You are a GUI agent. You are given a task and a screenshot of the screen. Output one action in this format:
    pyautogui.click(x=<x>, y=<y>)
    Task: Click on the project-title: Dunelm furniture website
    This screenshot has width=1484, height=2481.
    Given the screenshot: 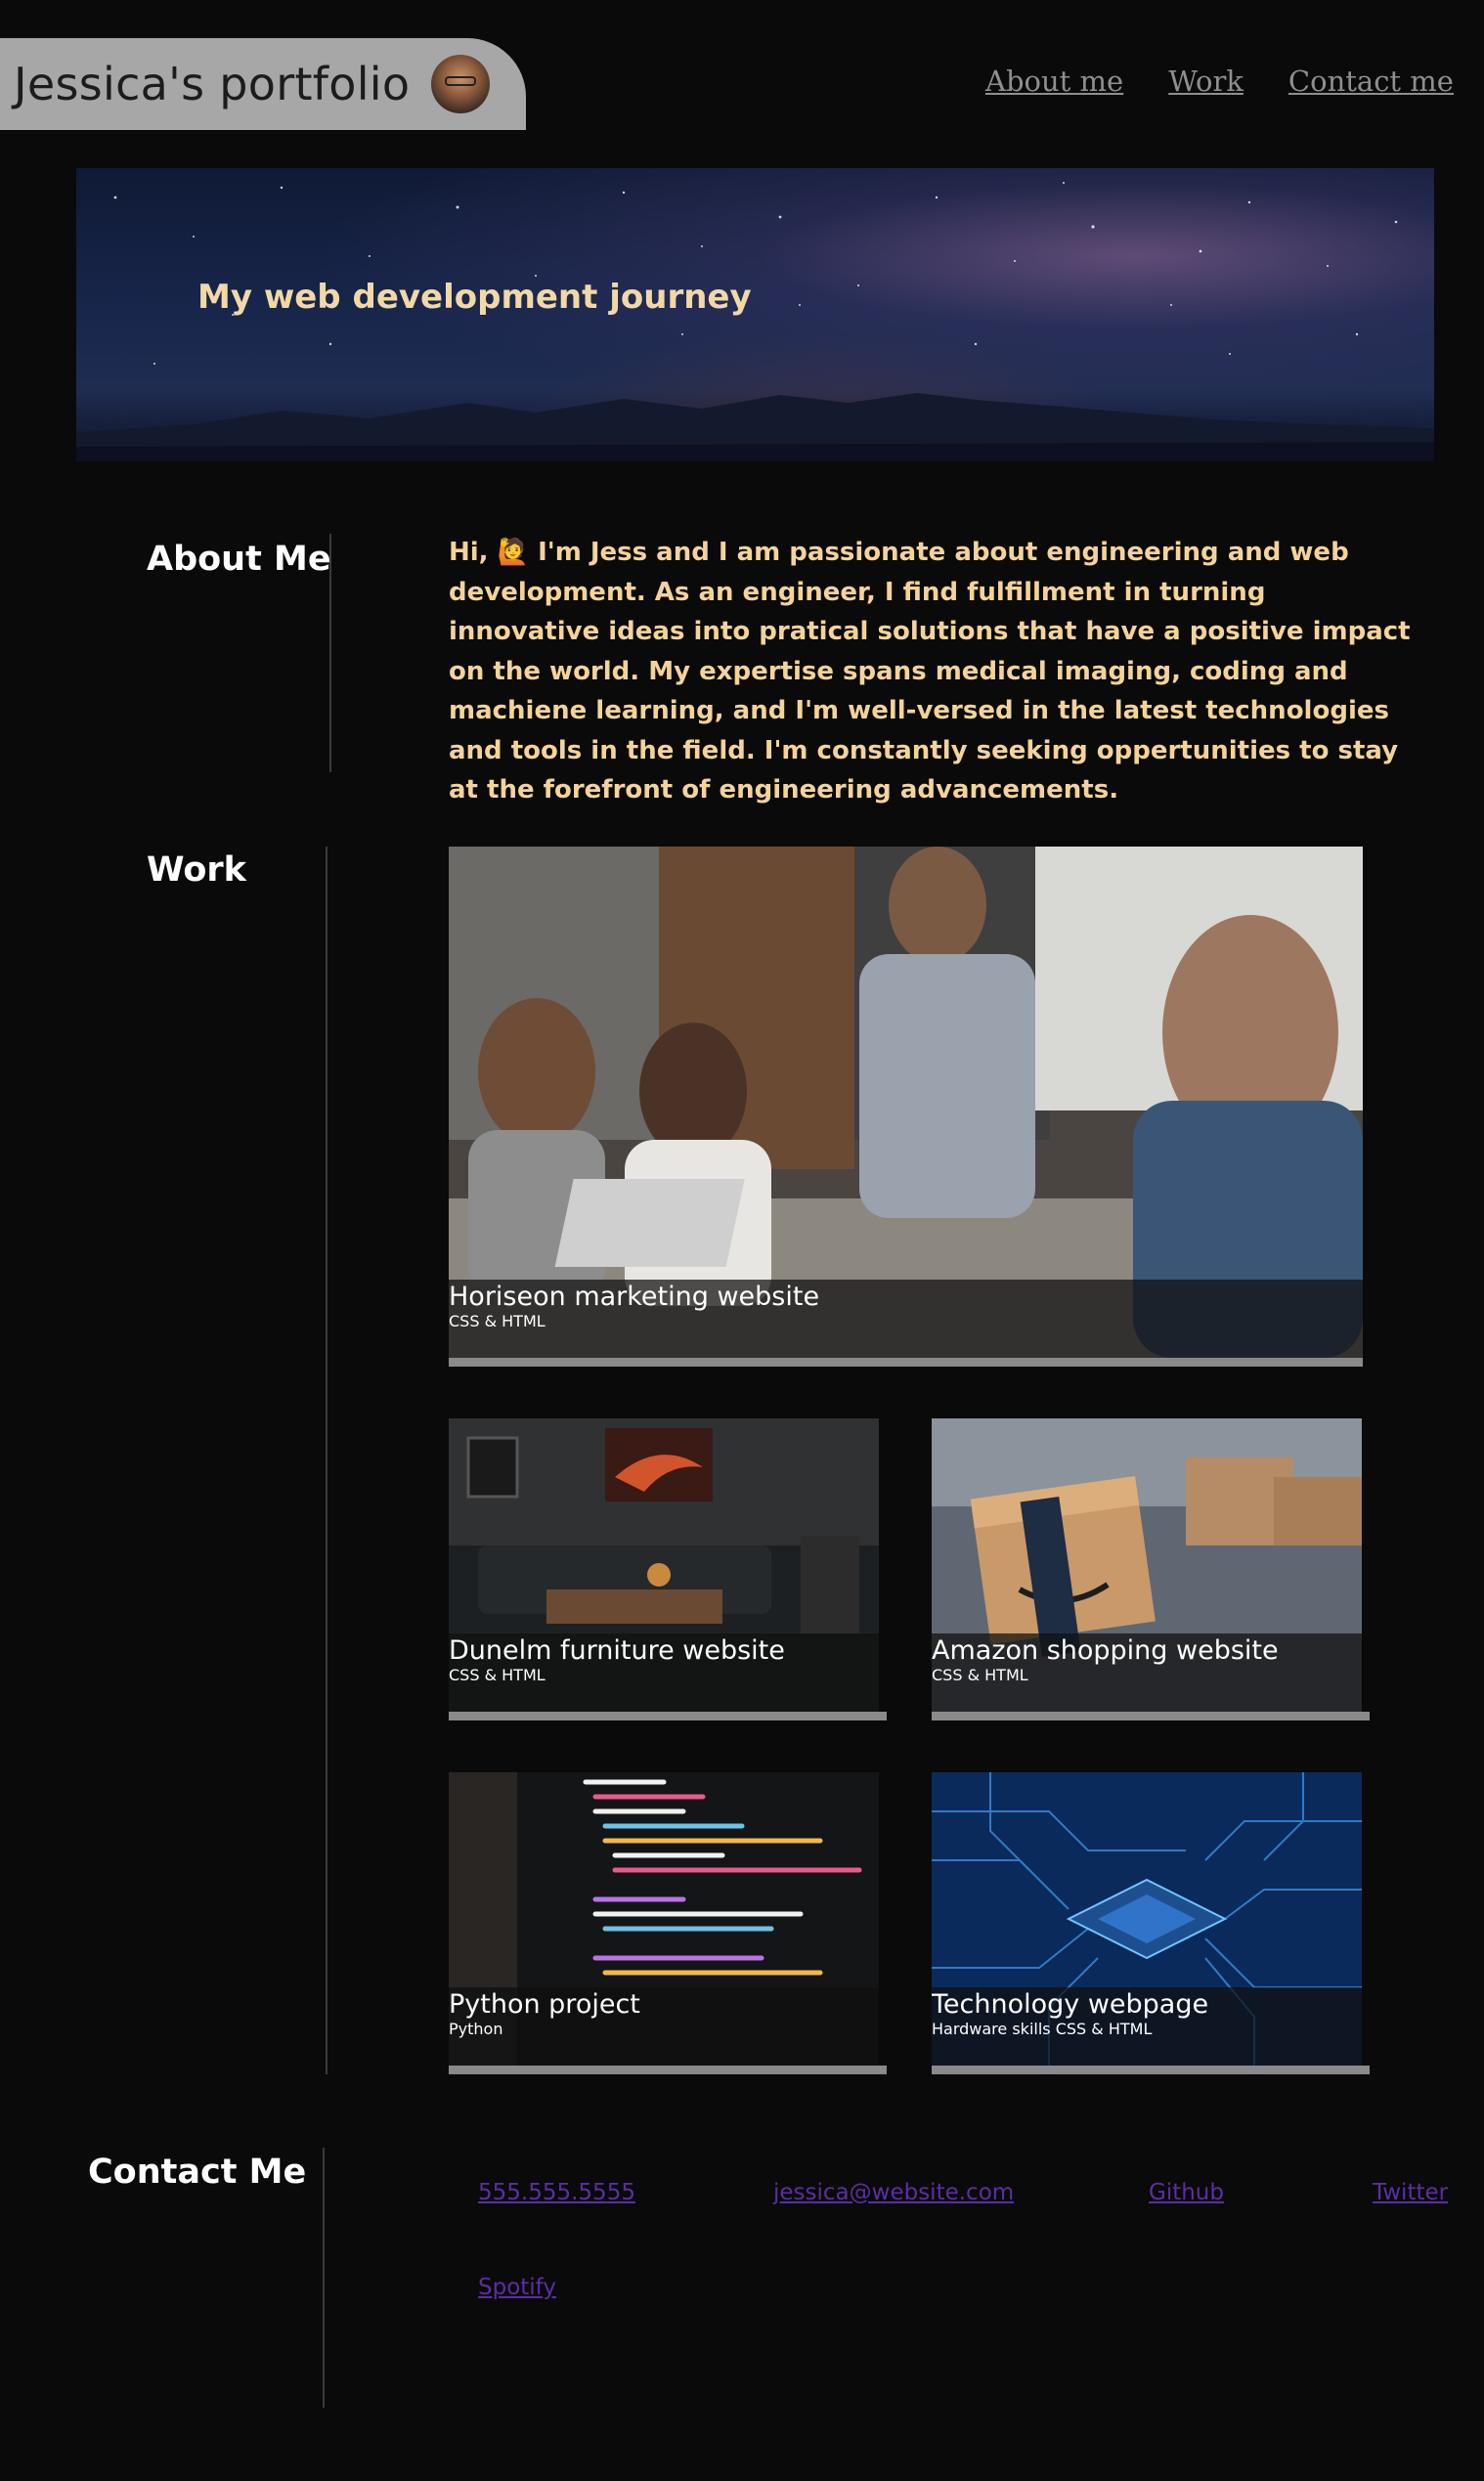 What is the action you would take?
    pyautogui.click(x=617, y=1650)
    